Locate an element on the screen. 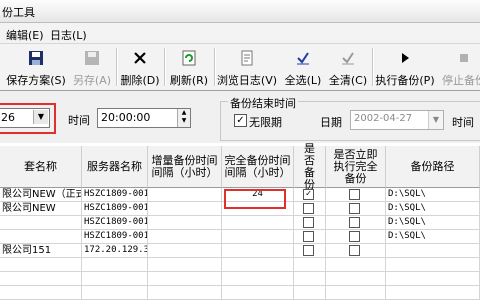 This screenshot has height=300, width=480. cell-text-server: 172.20.129.33 is located at coordinates (116, 250).